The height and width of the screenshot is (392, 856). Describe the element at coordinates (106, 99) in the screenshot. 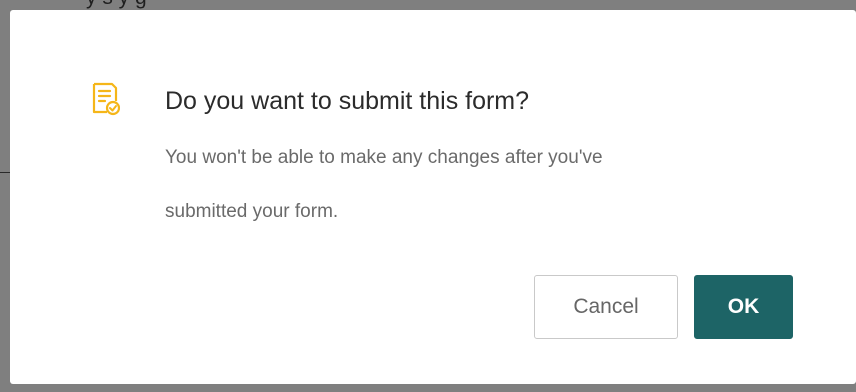

I see `form-check-icon` at that location.